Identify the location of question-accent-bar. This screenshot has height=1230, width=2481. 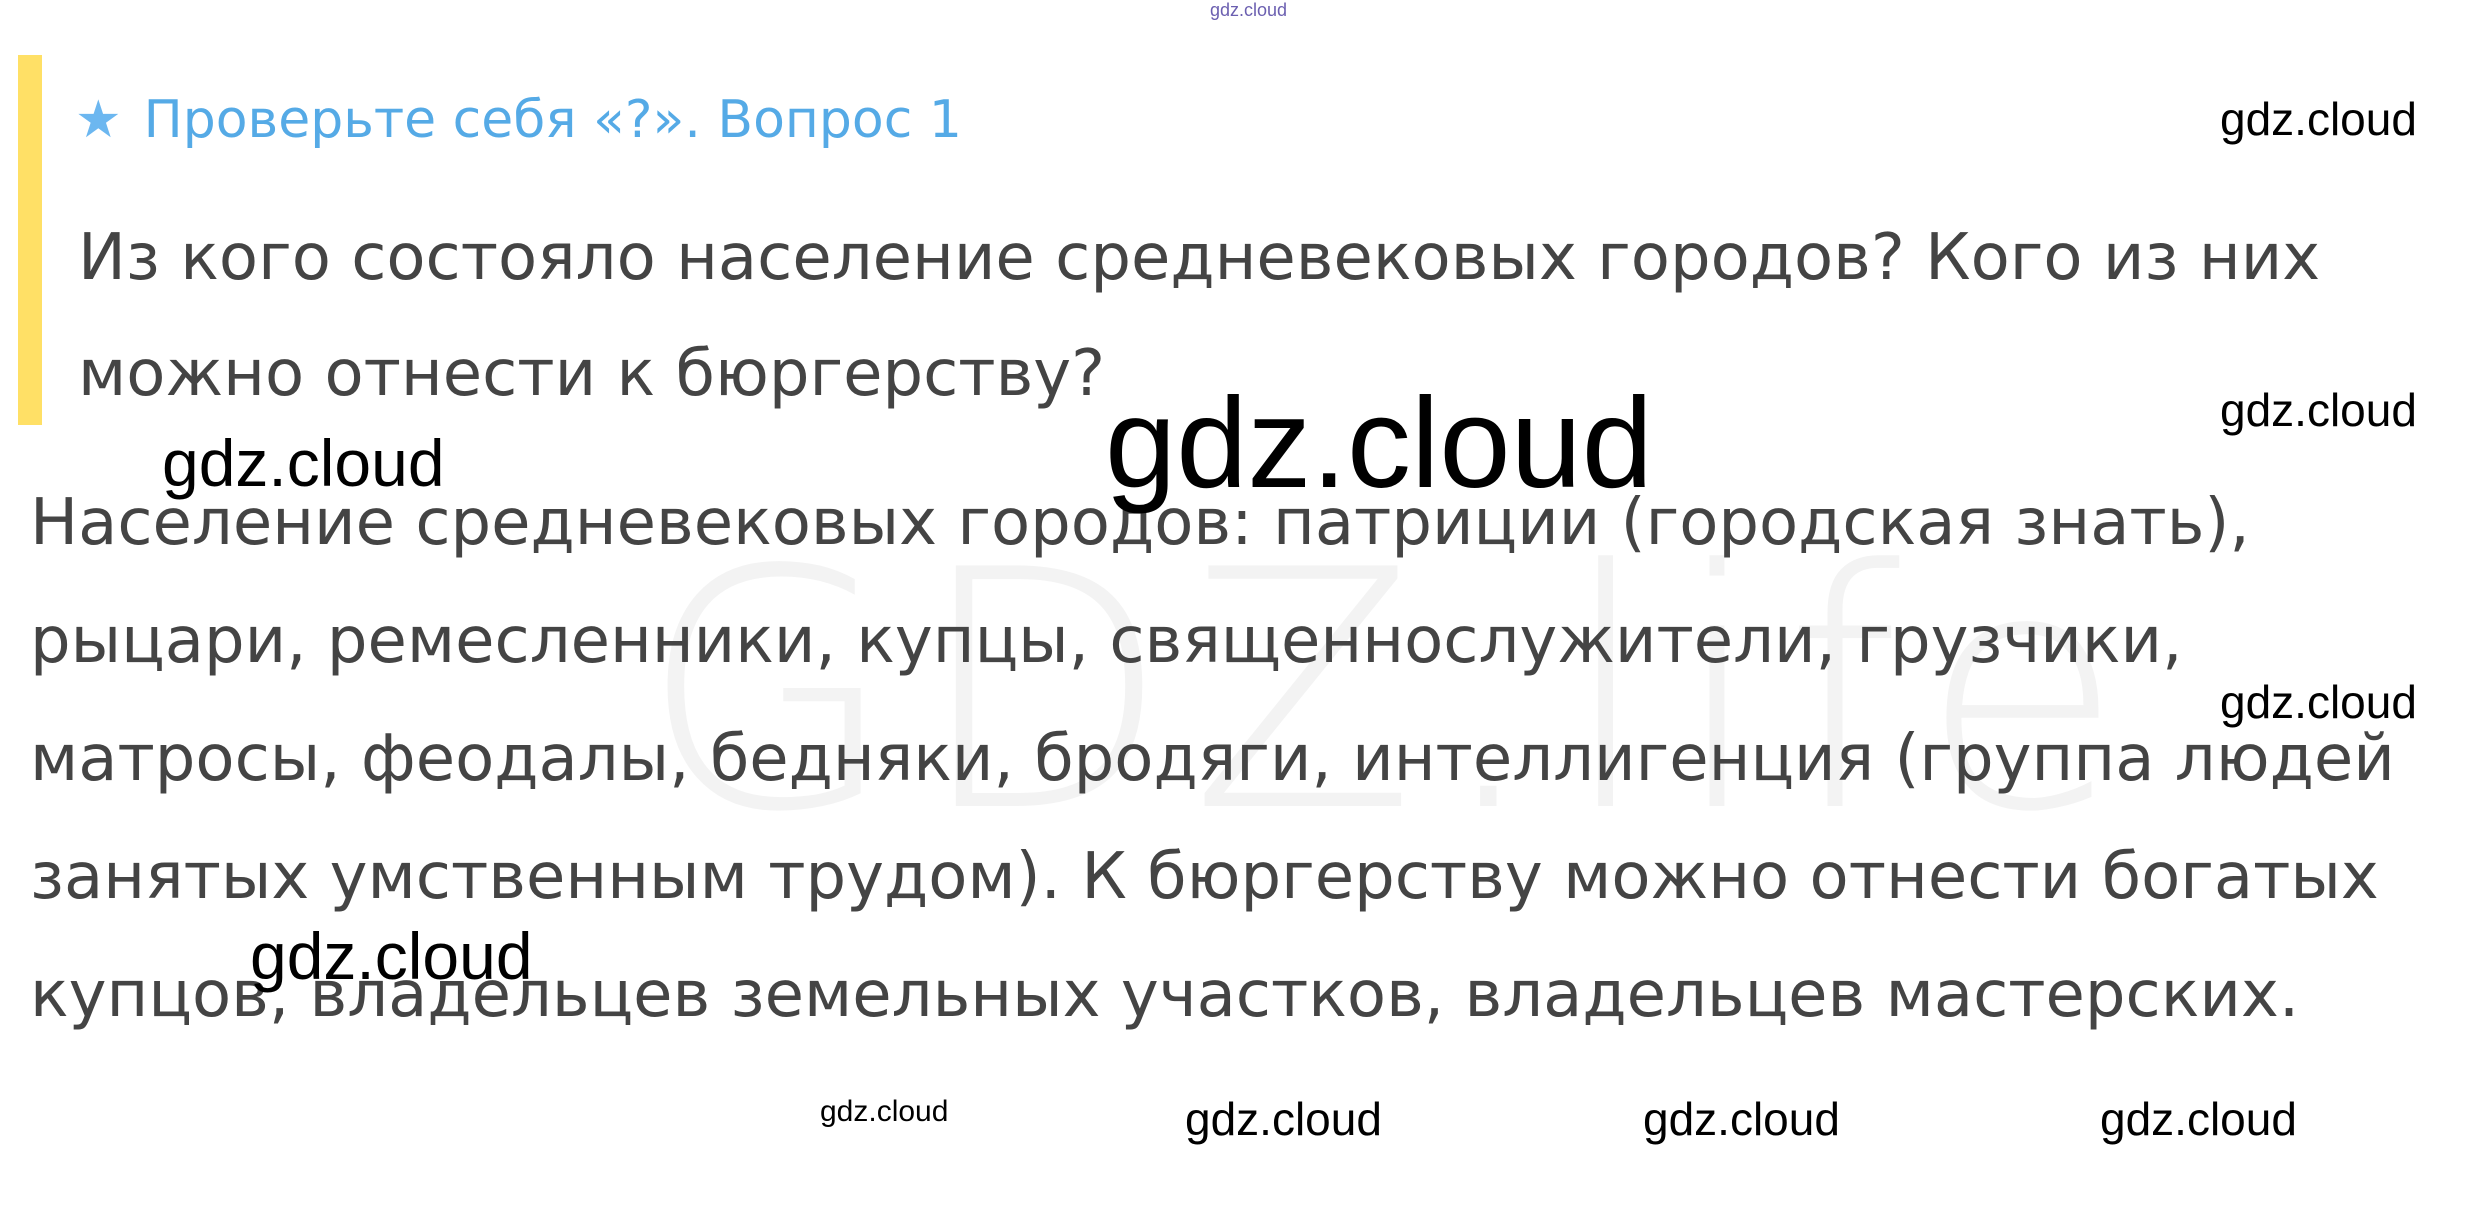
(30, 240).